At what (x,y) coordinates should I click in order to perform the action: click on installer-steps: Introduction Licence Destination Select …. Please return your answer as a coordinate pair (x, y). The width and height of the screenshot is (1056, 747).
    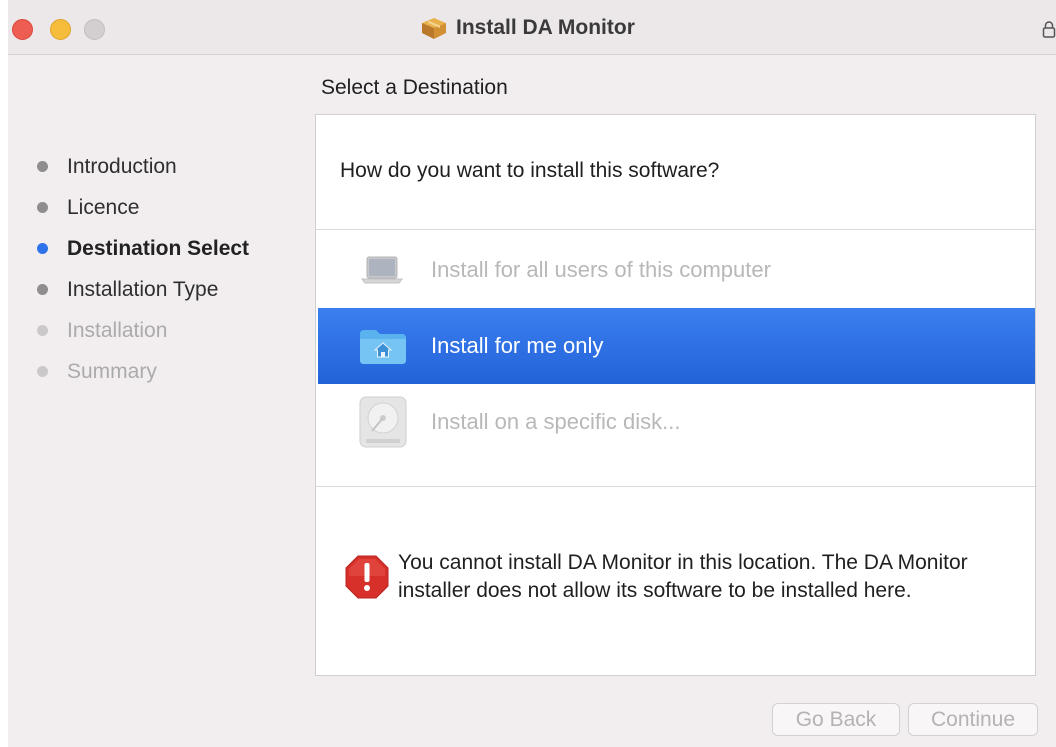
    Looking at the image, I should click on (139, 269).